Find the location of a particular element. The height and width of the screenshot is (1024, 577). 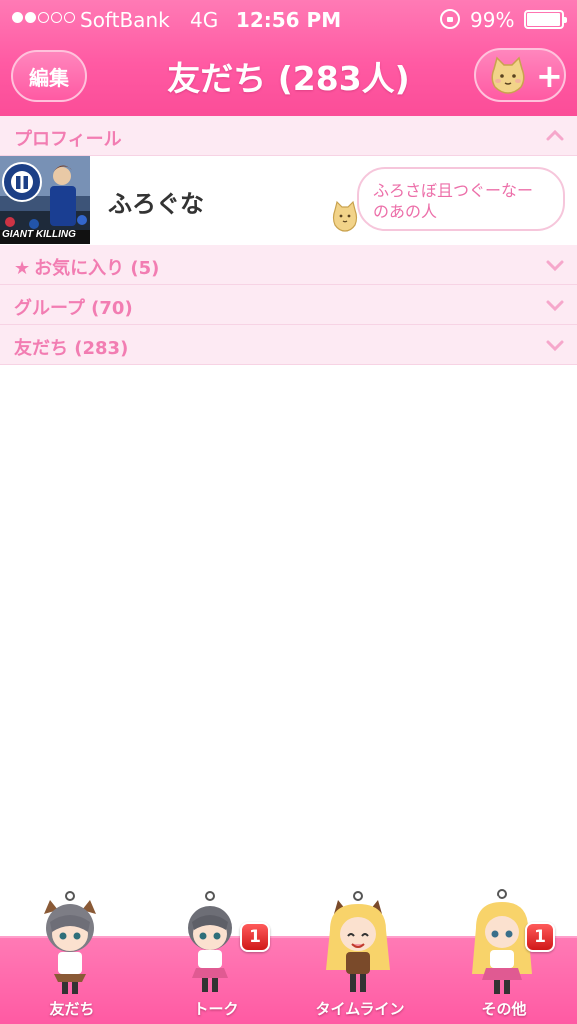

avatar-caption: GIANT KILLING is located at coordinates (39, 234).